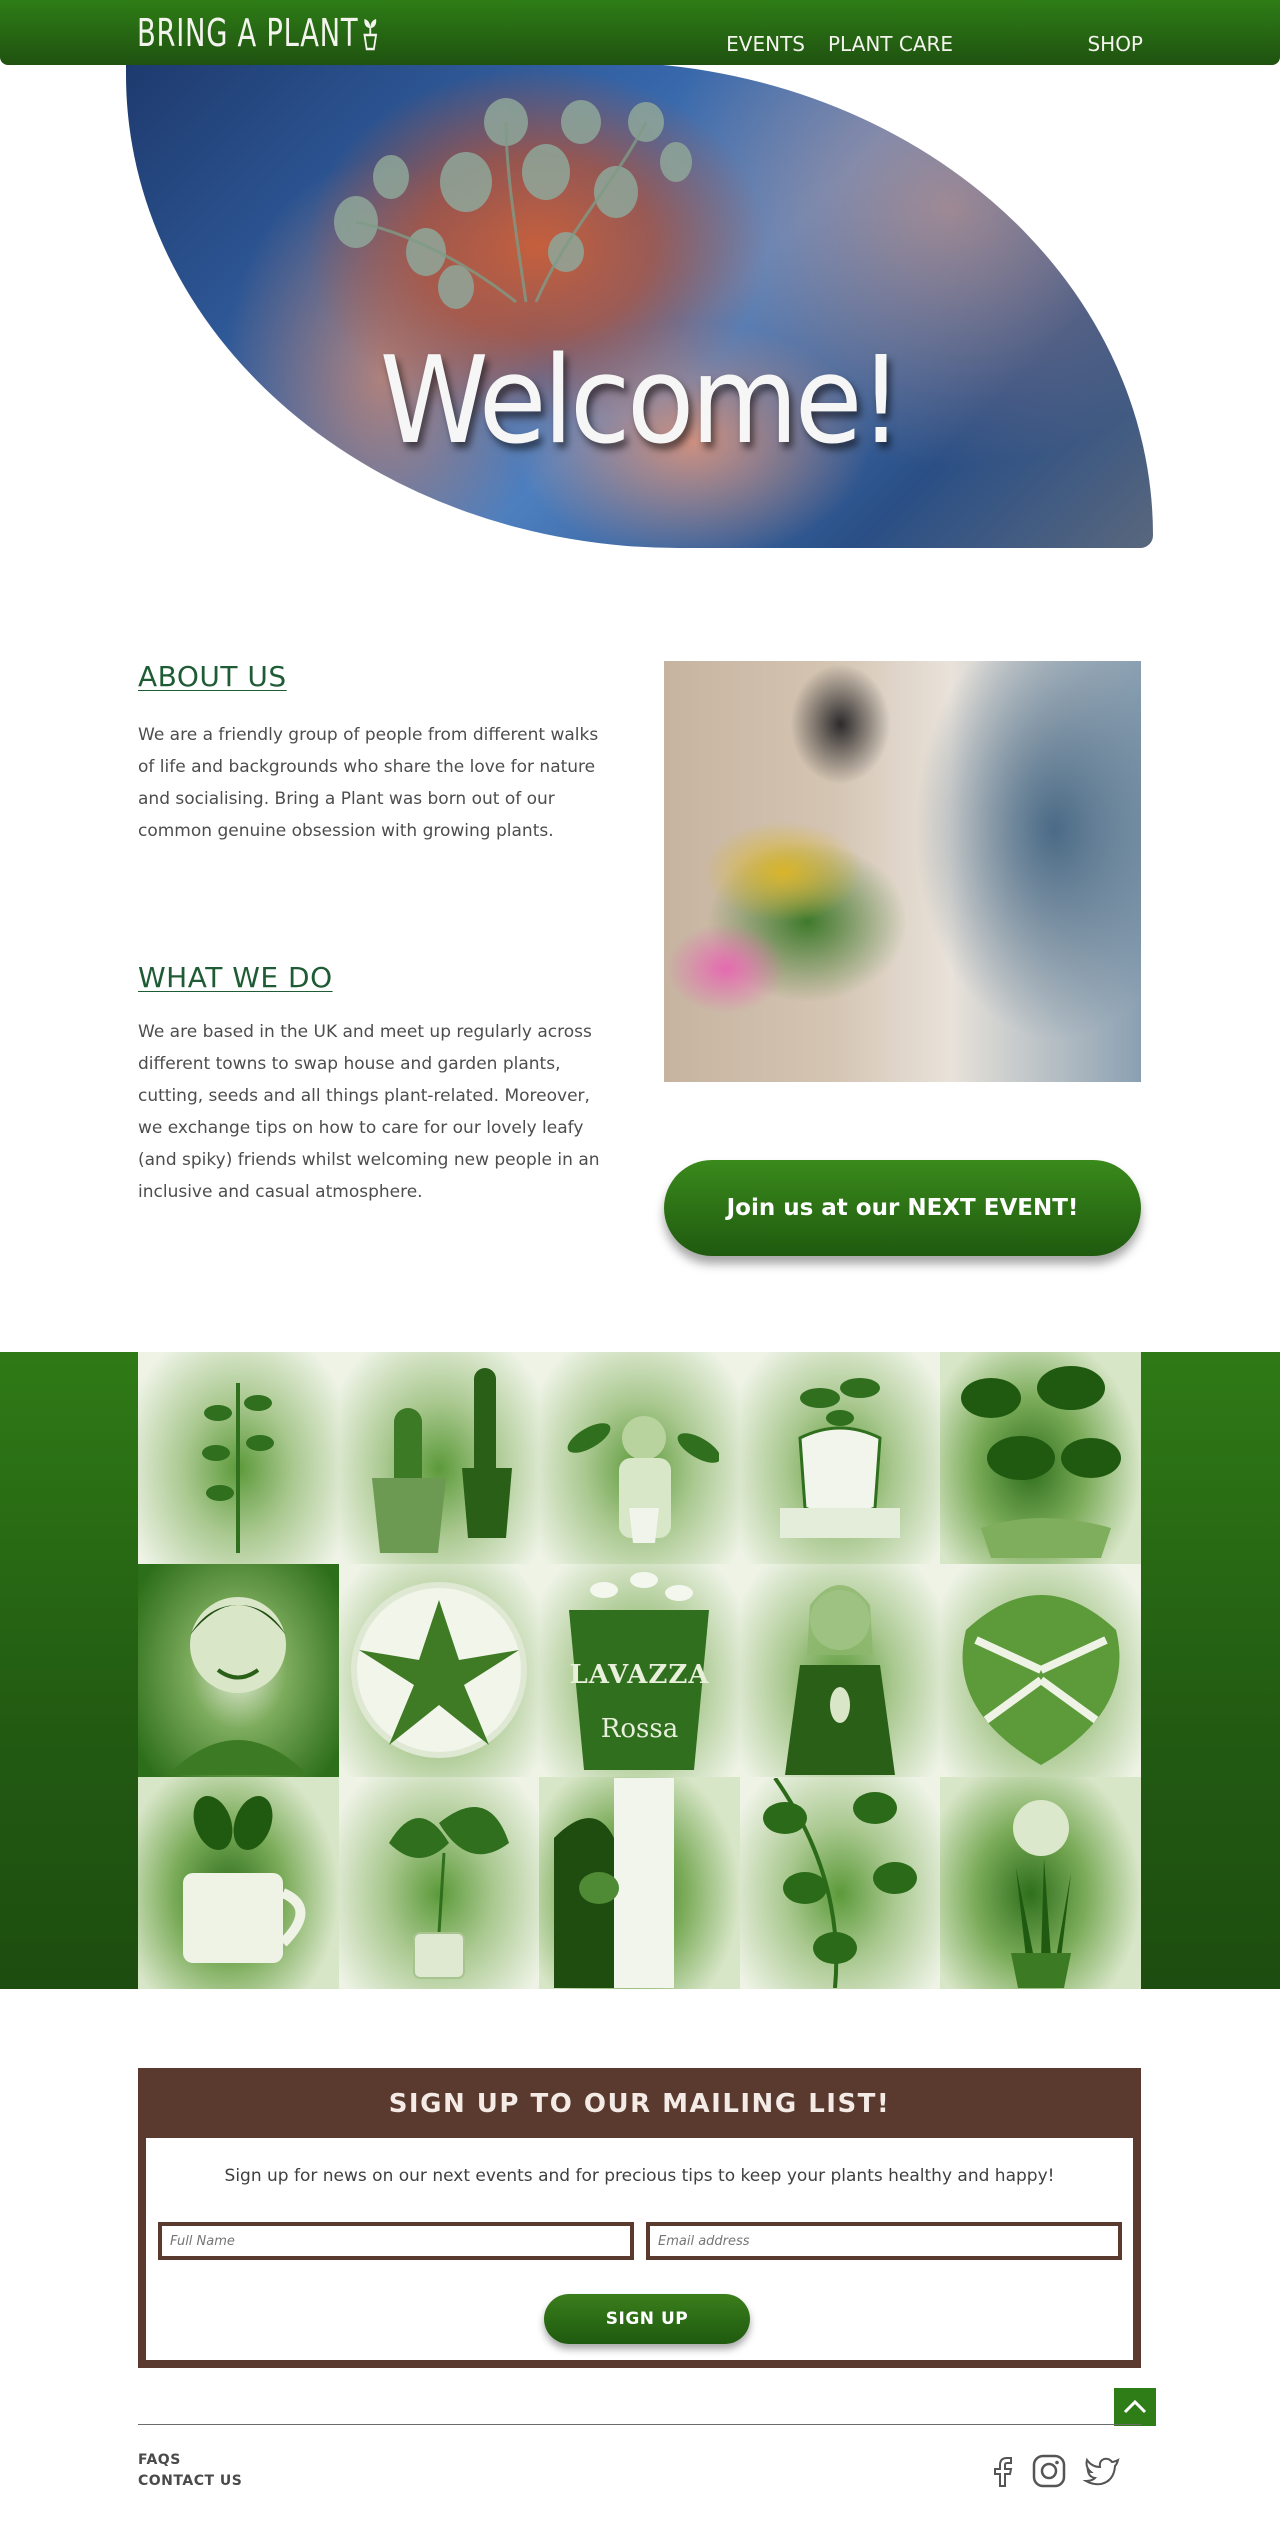  What do you see at coordinates (902, 871) in the screenshot?
I see `gardening-group-photo` at bounding box center [902, 871].